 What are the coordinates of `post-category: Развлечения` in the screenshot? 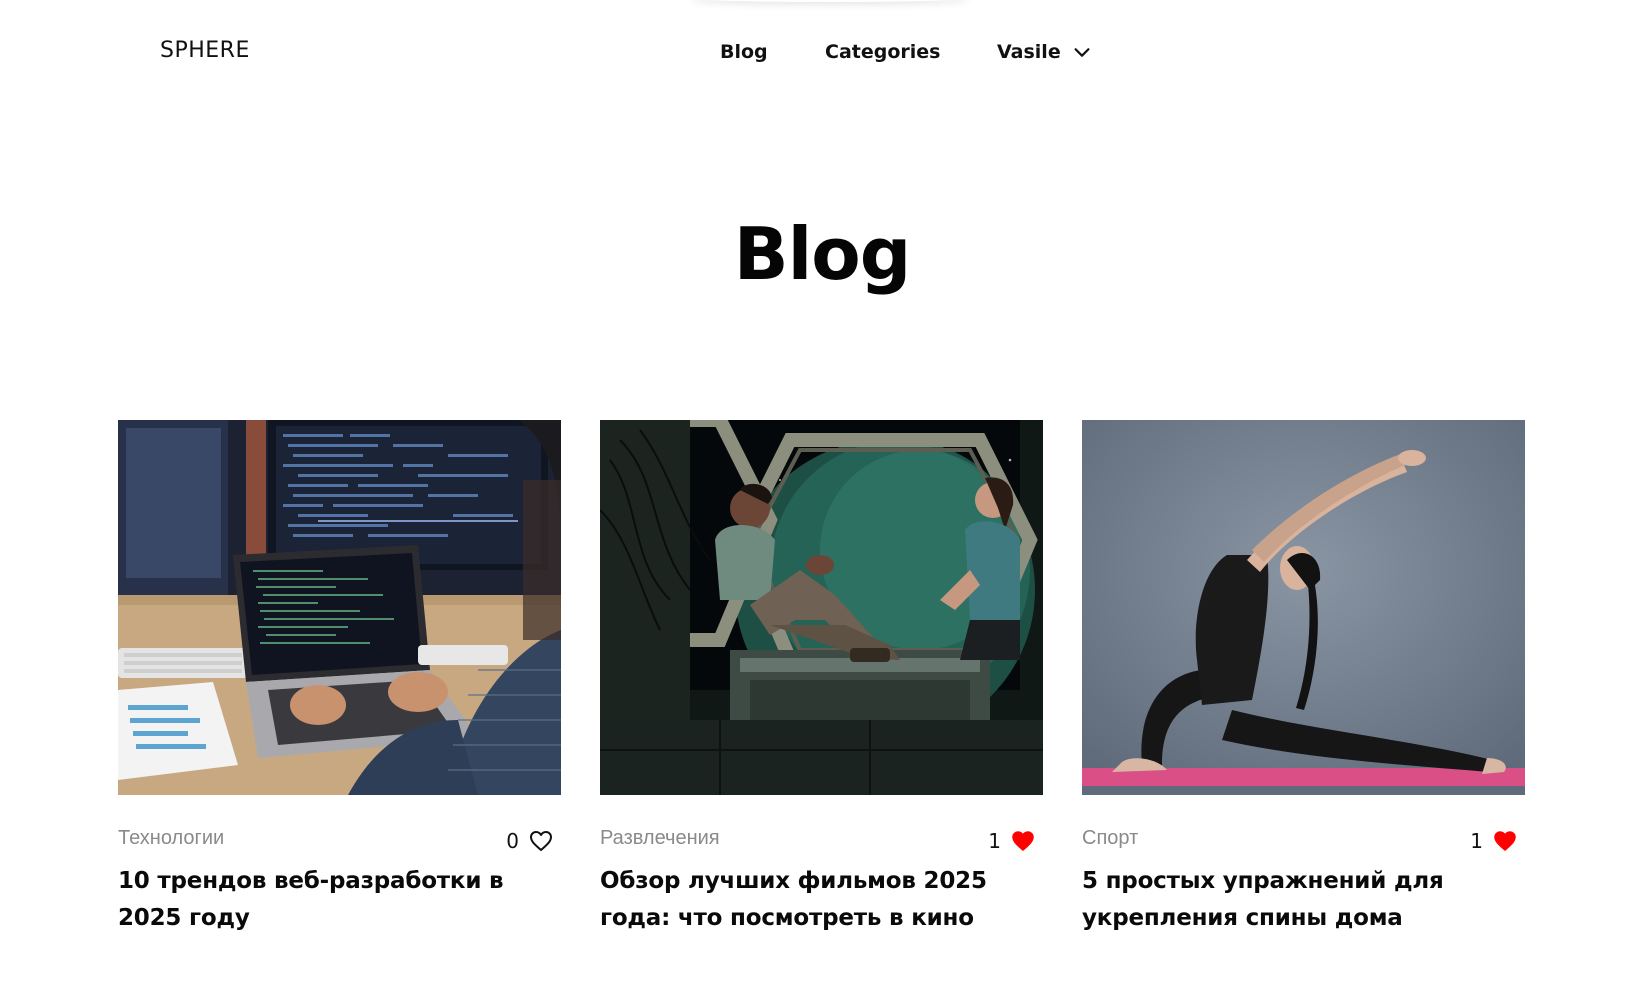 It's located at (660, 838).